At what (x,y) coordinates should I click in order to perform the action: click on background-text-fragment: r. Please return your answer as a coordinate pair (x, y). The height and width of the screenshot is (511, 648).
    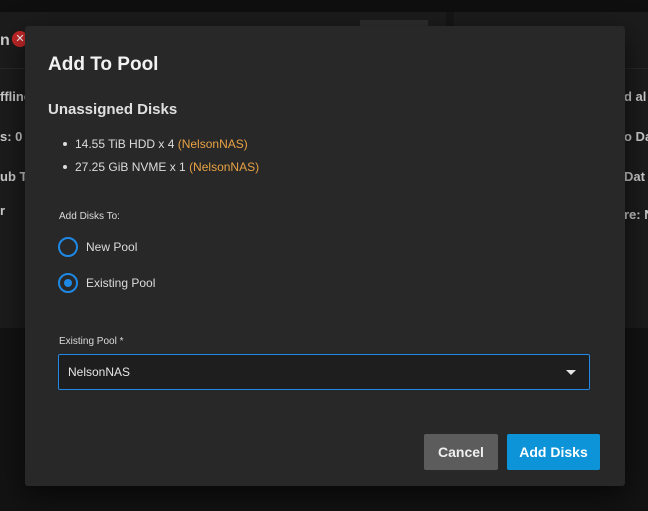
    Looking at the image, I should click on (3, 210).